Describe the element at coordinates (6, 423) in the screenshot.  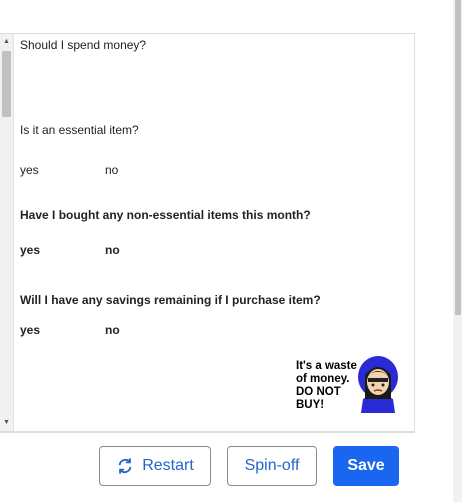
I see `scroll-down-arrow-icon: ▼` at that location.